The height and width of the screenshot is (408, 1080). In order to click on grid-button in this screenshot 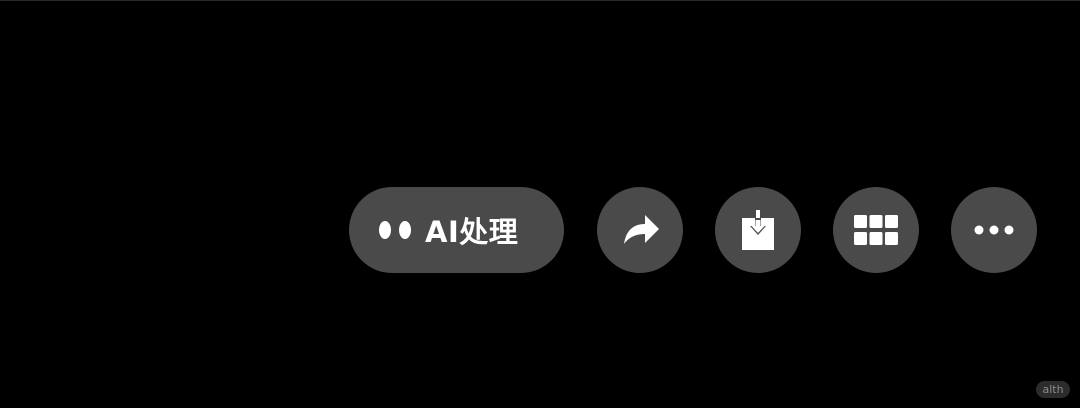, I will do `click(876, 230)`.